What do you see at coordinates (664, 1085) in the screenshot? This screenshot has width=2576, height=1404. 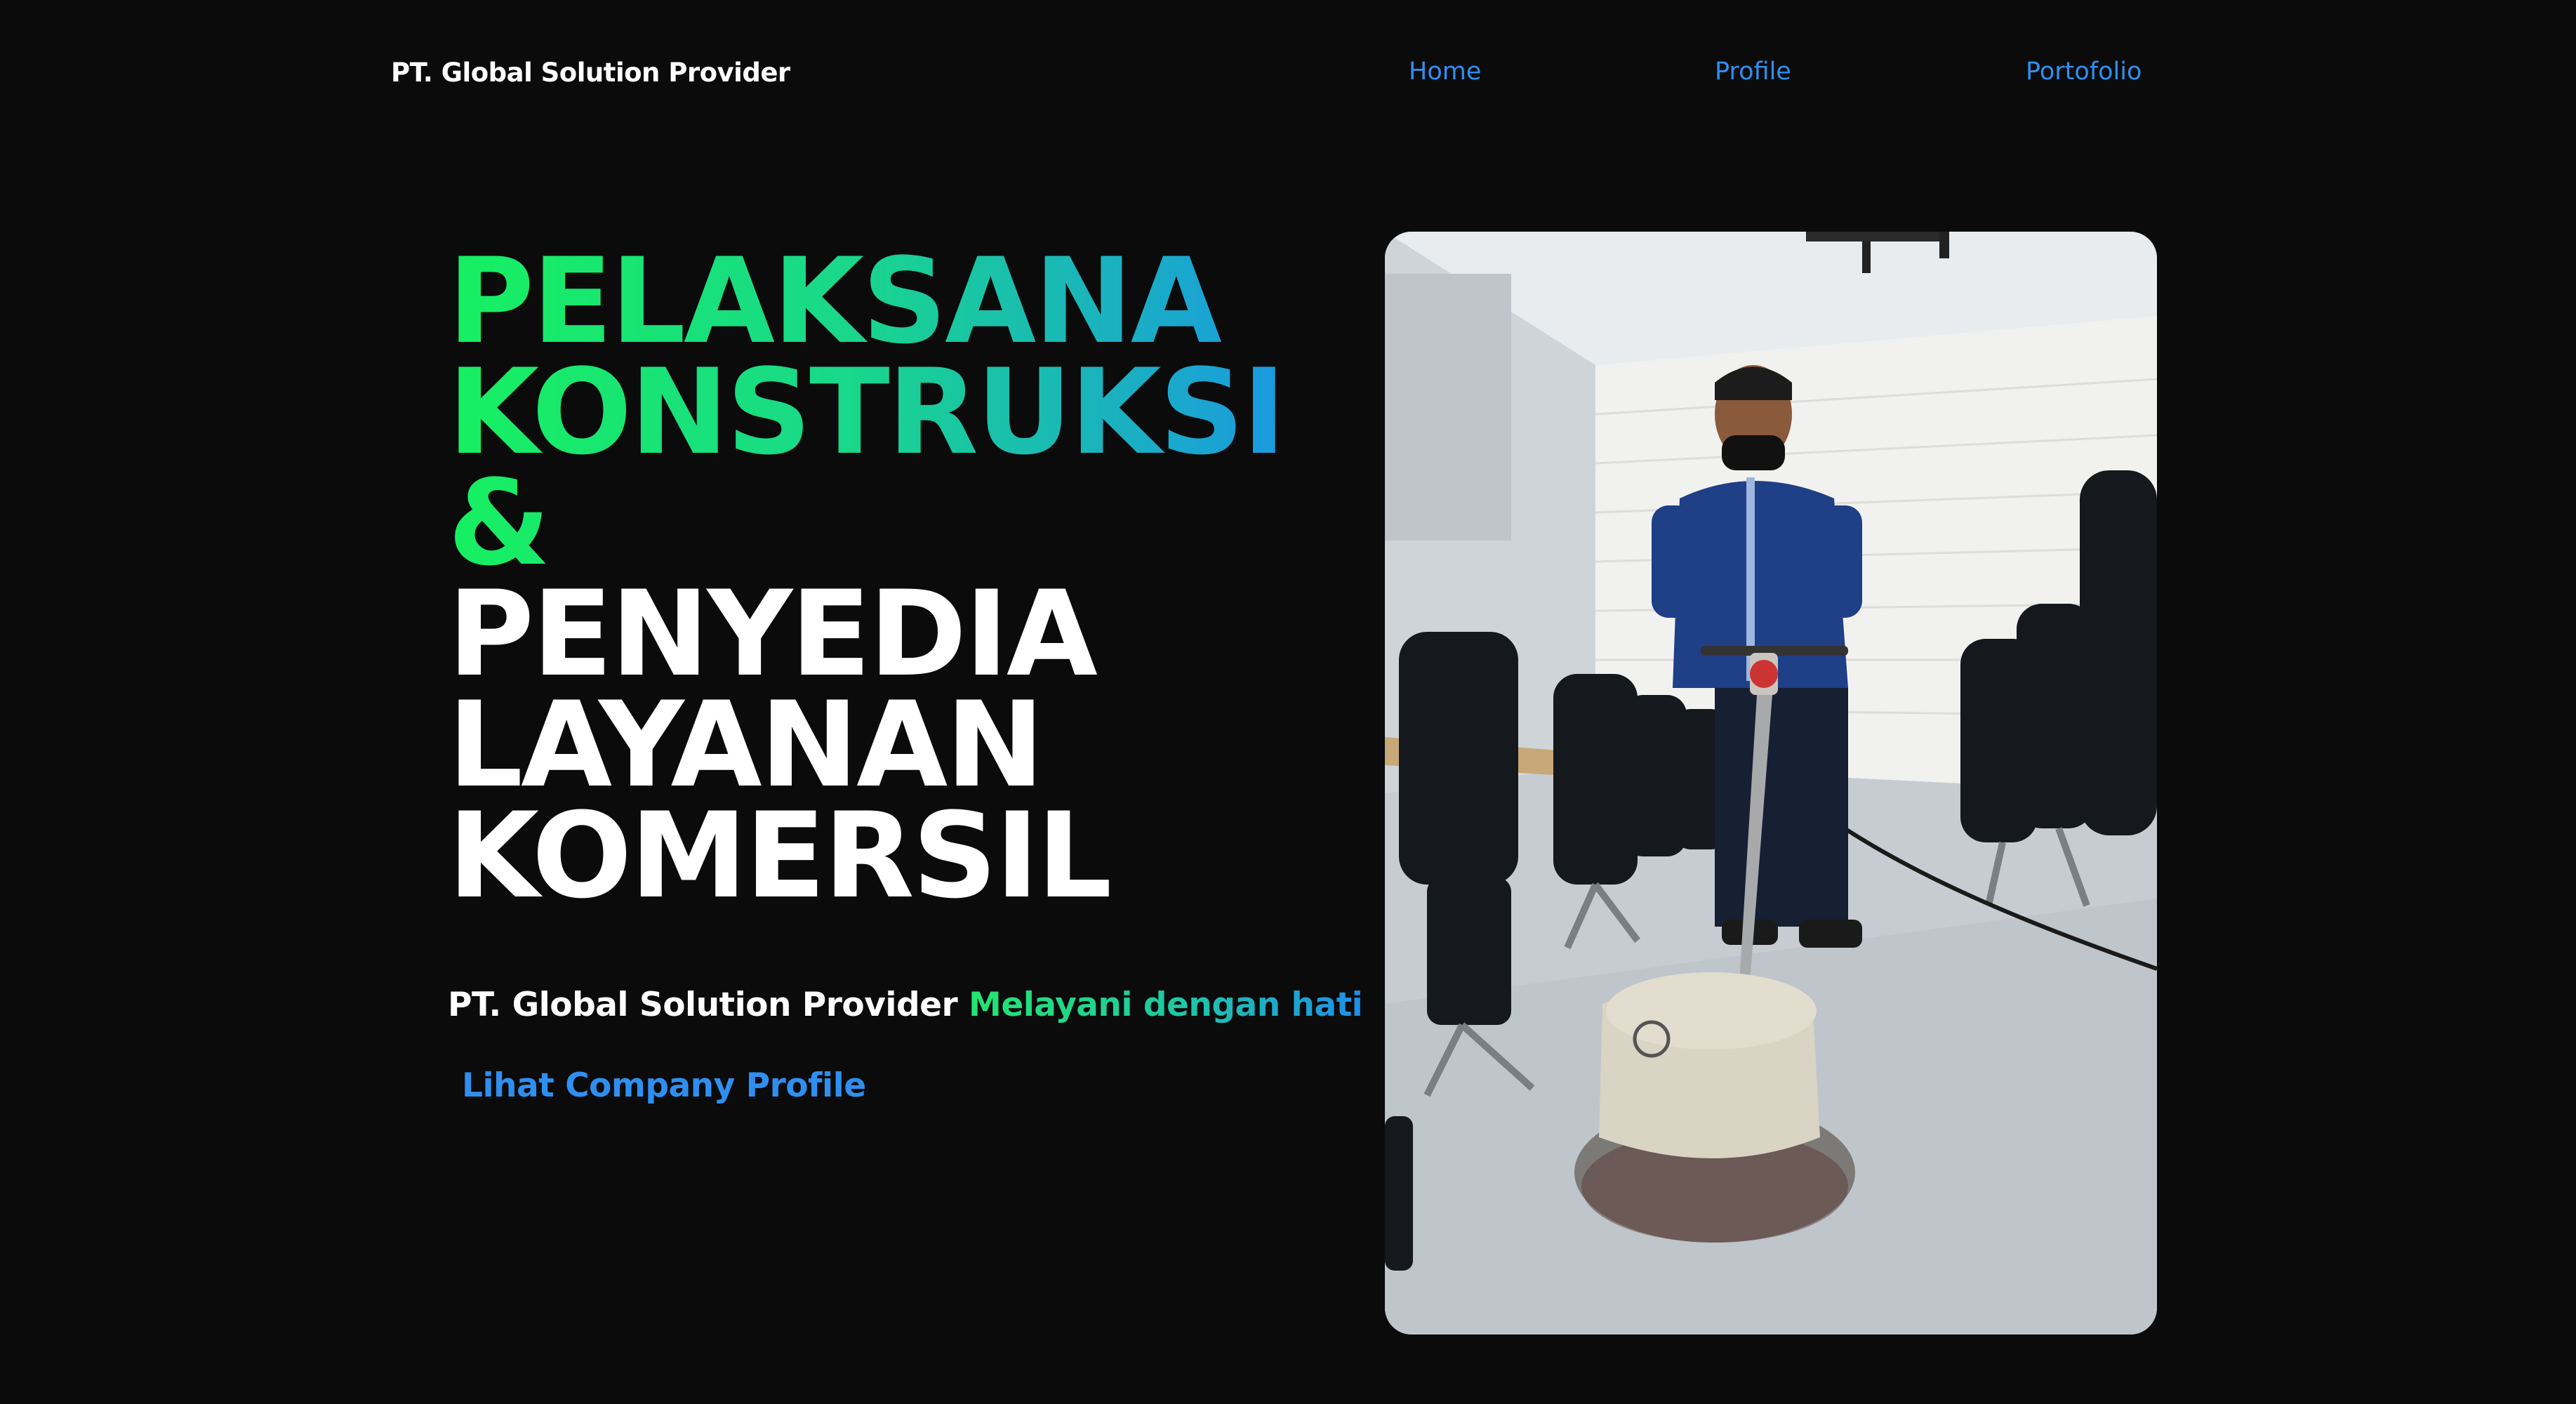 I see `company-profile-link: Lihat Company Profile` at bounding box center [664, 1085].